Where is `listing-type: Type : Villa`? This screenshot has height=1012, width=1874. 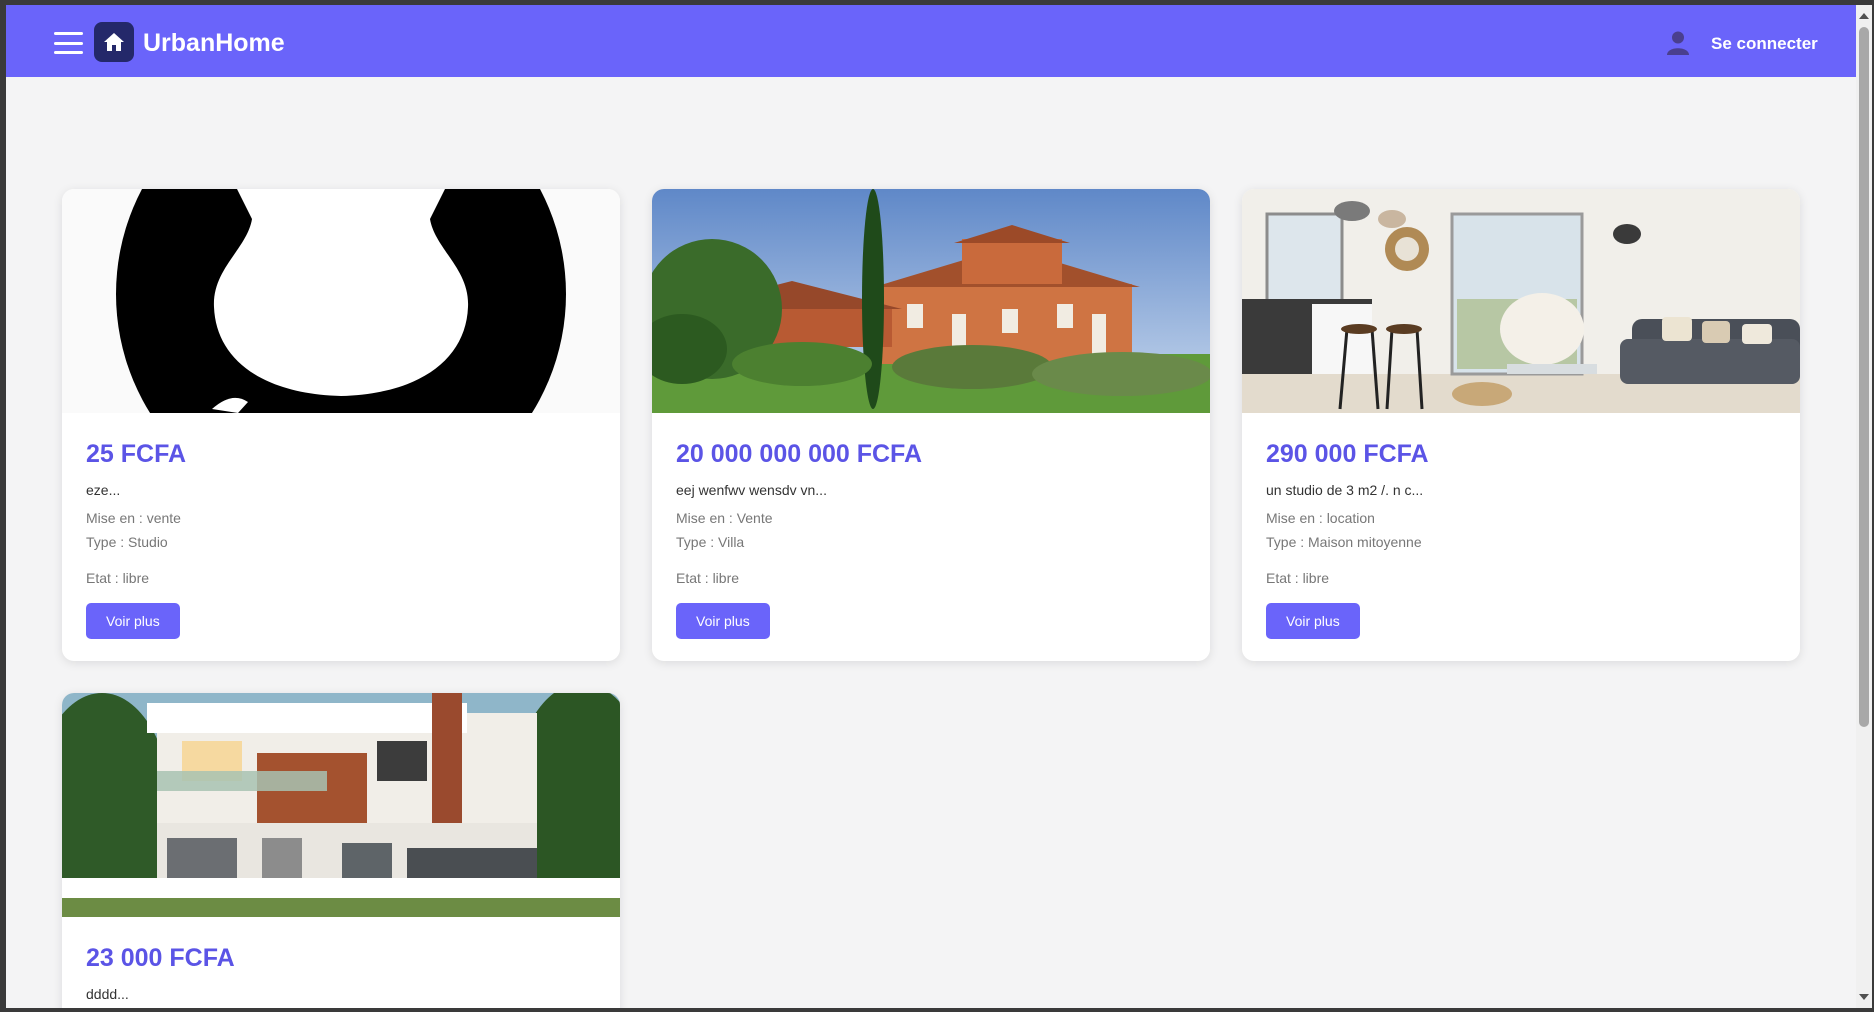
listing-type: Type : Villa is located at coordinates (710, 542).